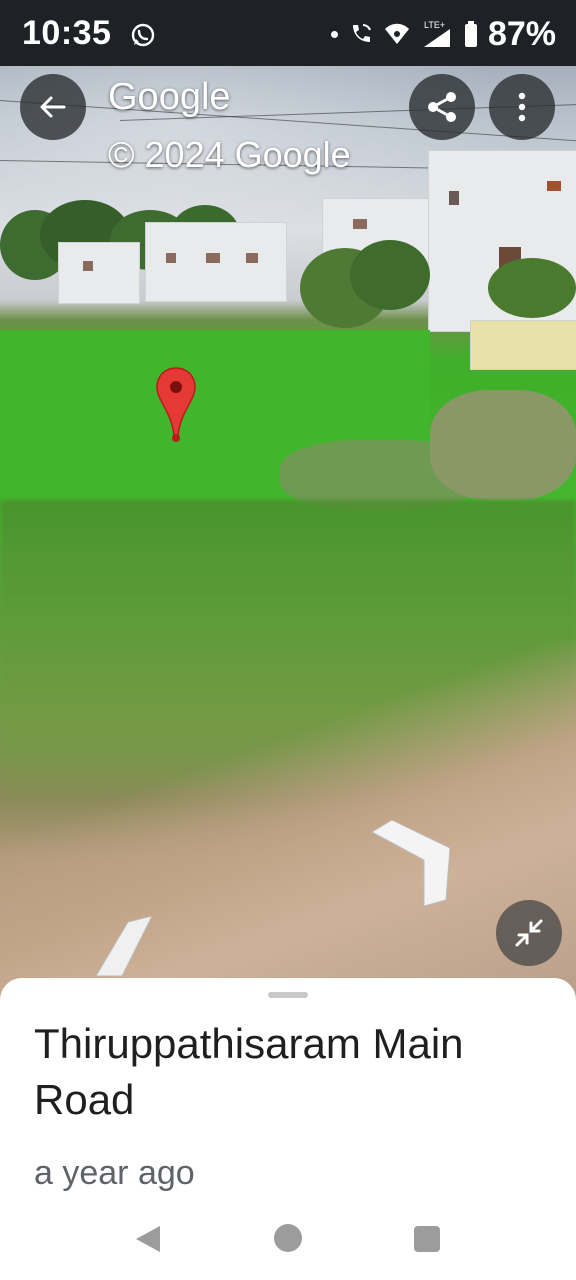 This screenshot has height=1280, width=576. I want to click on battery-icon, so click(470, 34).